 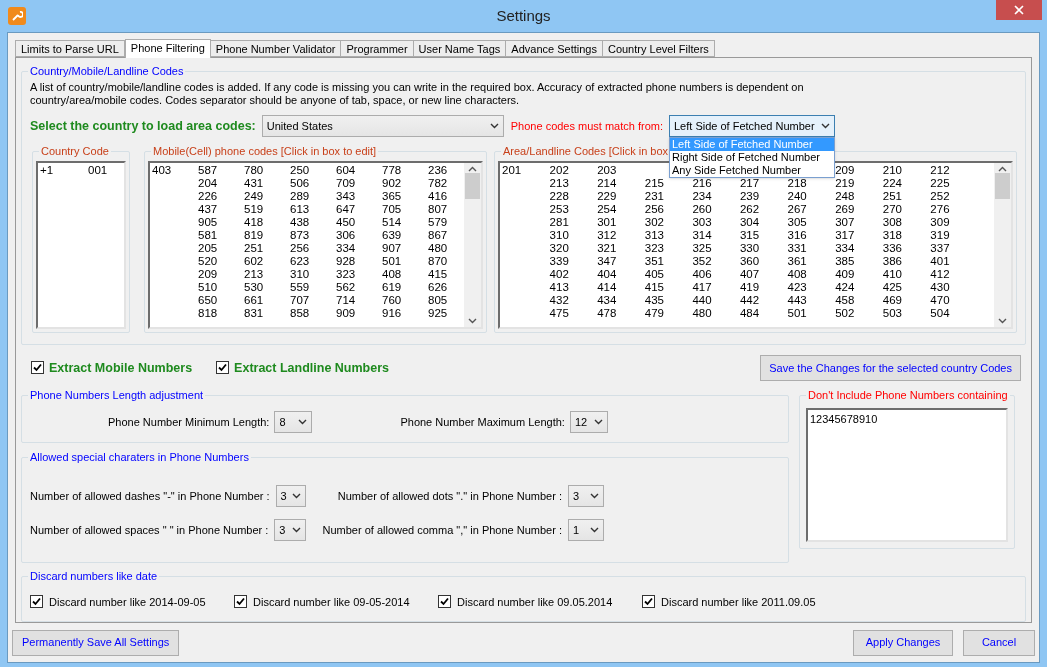 I want to click on code-text: 204, so click(x=208, y=183).